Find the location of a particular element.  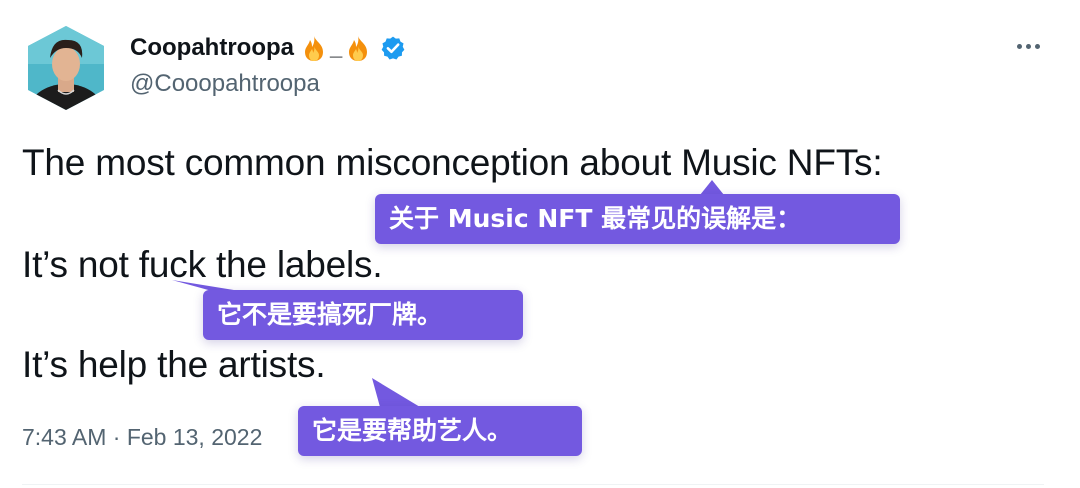

tweet-text-line-2: It’s not fuck the labels. is located at coordinates (202, 264).